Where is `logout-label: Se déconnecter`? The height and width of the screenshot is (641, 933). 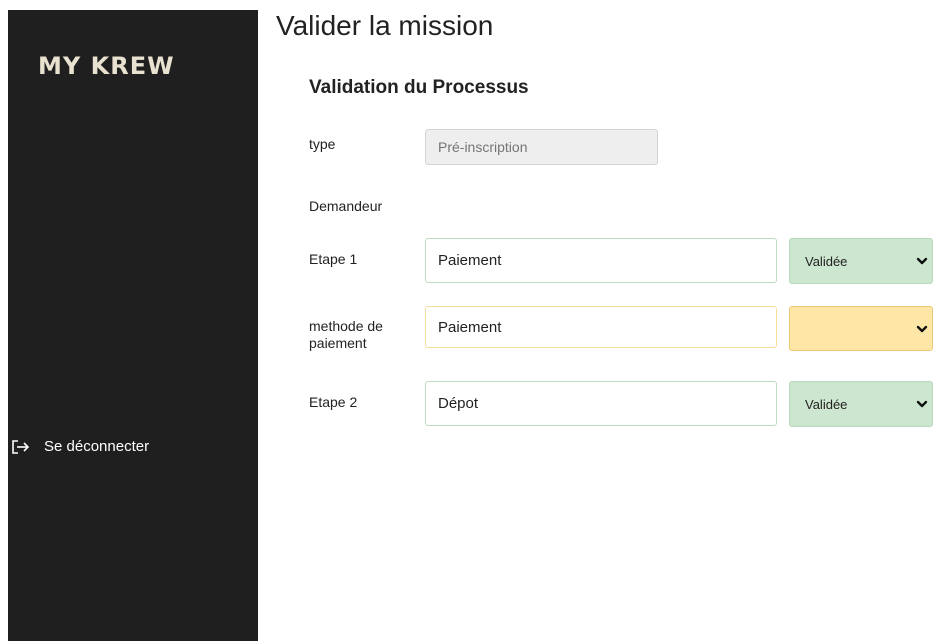
logout-label: Se déconnecter is located at coordinates (97, 446).